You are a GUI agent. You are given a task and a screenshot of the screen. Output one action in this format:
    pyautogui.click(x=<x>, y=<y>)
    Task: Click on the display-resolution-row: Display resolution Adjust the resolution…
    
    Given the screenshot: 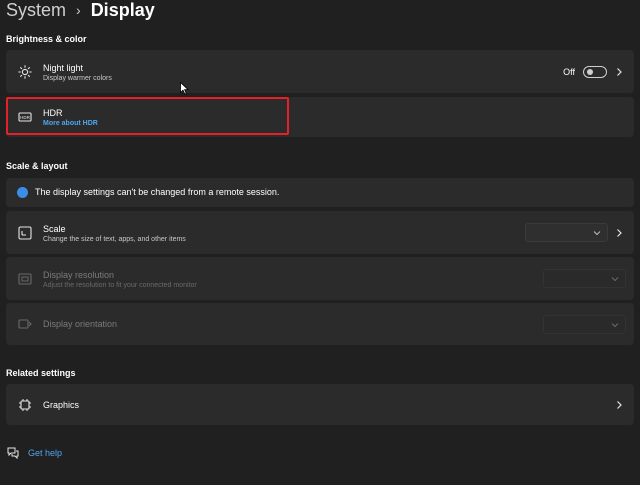 What is the action you would take?
    pyautogui.click(x=320, y=278)
    